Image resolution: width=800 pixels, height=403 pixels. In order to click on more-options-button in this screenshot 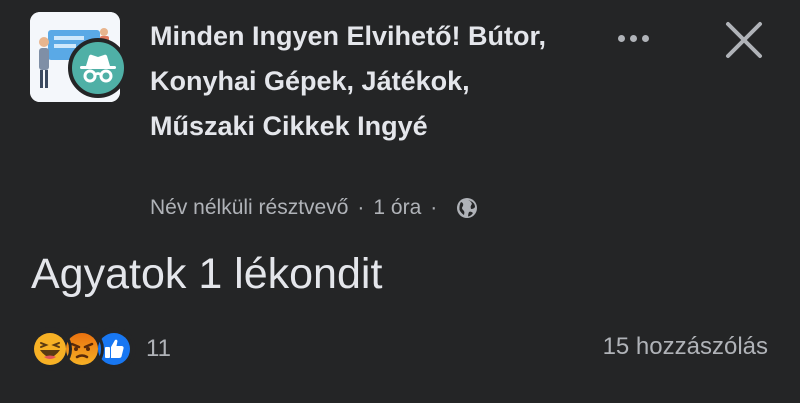, I will do `click(633, 38)`.